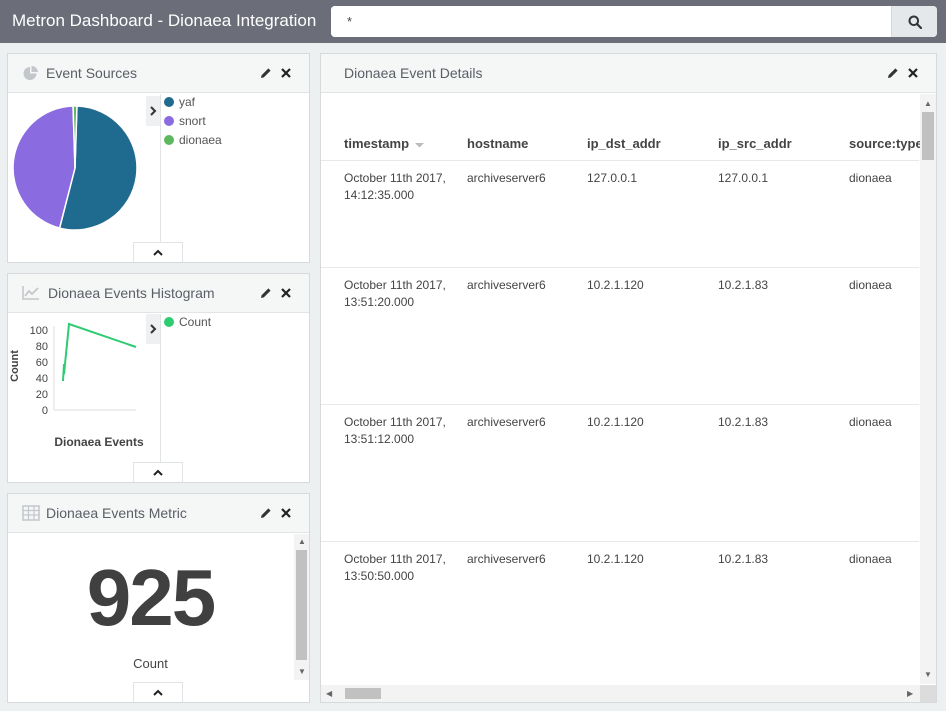 The width and height of the screenshot is (946, 711). I want to click on legend-item-count: Count, so click(187, 322).